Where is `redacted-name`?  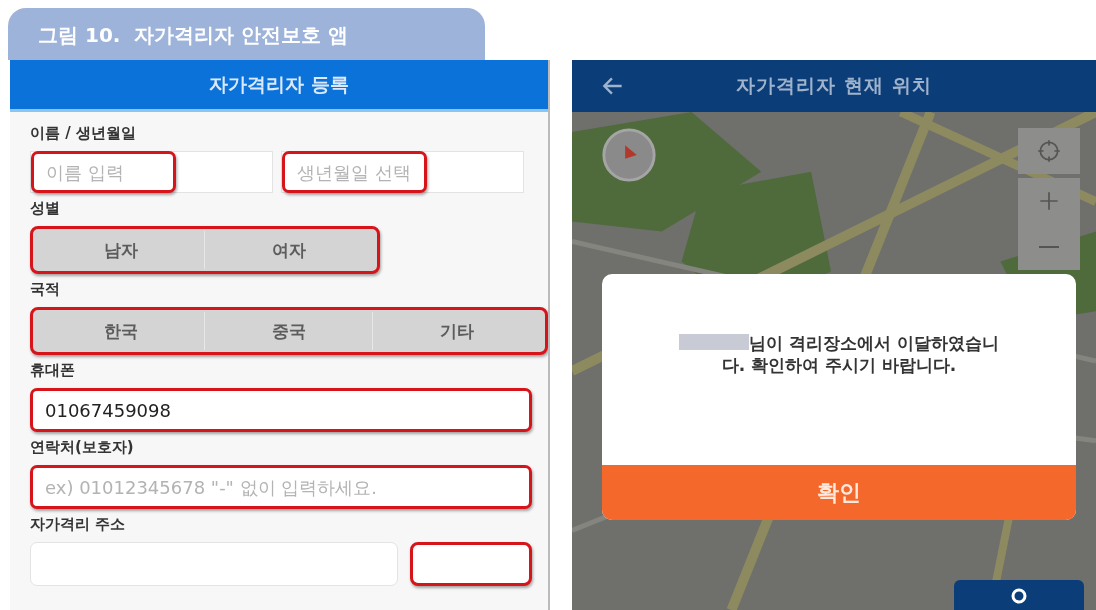
redacted-name is located at coordinates (714, 342).